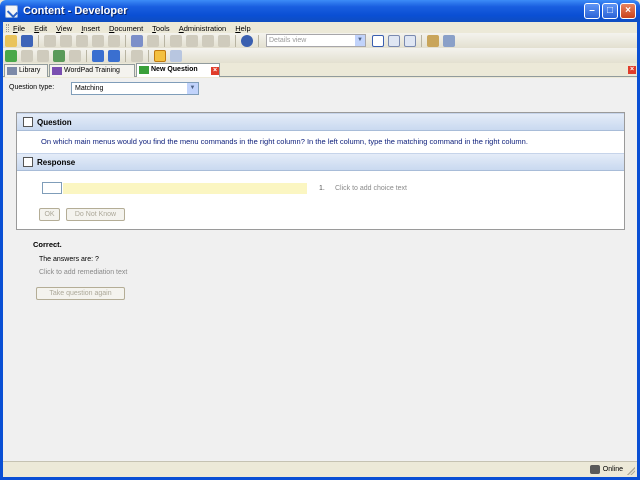  What do you see at coordinates (126, 28) in the screenshot?
I see `menu-document: Document` at bounding box center [126, 28].